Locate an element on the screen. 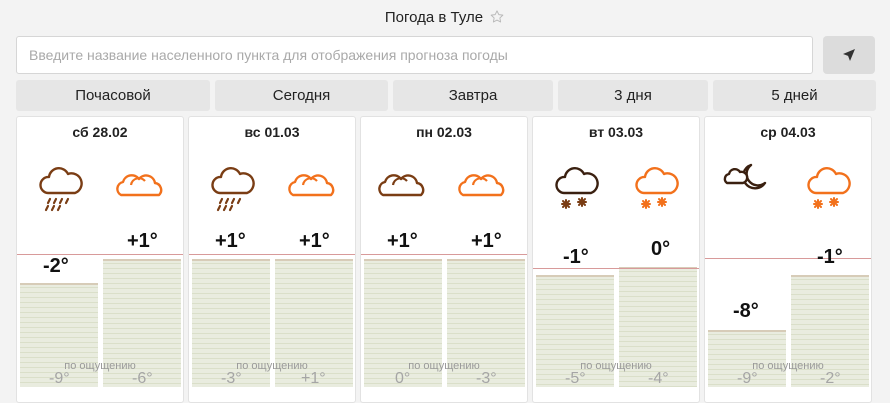 Image resolution: width=890 pixels, height=403 pixels. night-temp: -1° is located at coordinates (830, 257).